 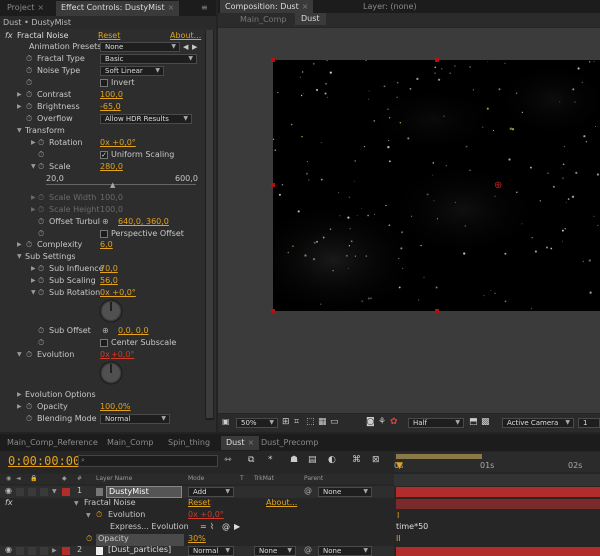 I want to click on always-preview-icon: ▣, so click(x=226, y=421).